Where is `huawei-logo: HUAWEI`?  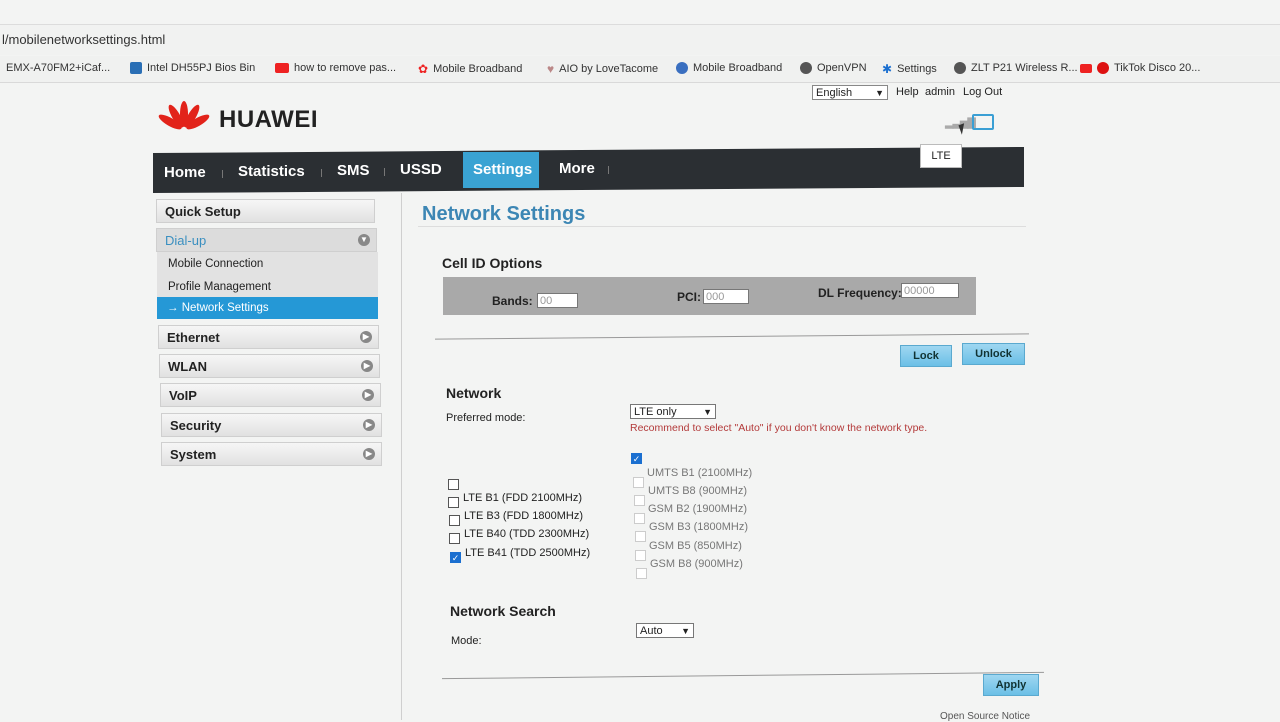
huawei-logo: HUAWEI is located at coordinates (237, 120).